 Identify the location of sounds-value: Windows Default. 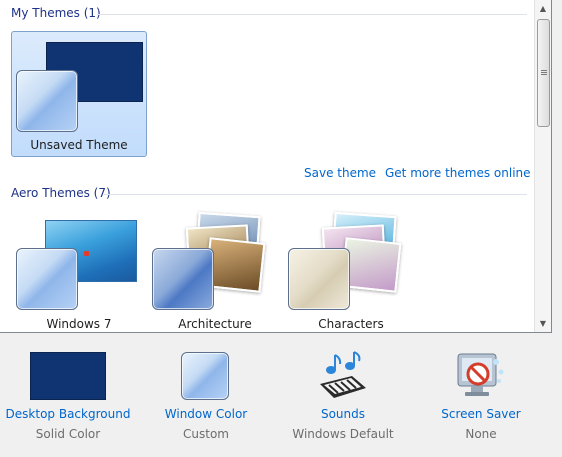
(343, 434).